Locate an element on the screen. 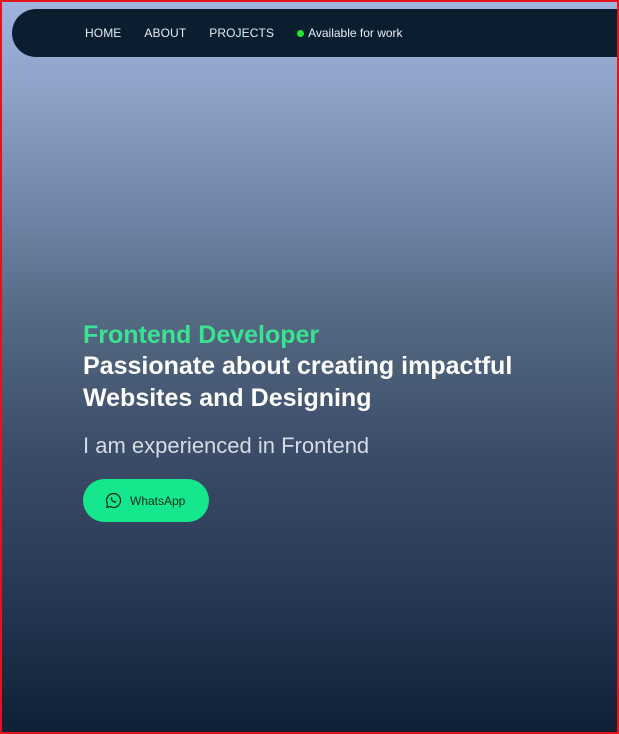 The width and height of the screenshot is (619, 734). availability-status: Available for work is located at coordinates (350, 33).